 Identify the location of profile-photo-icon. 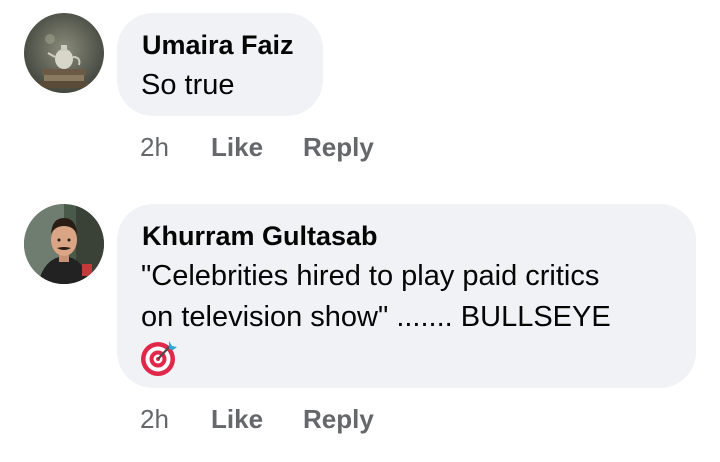
(64, 244).